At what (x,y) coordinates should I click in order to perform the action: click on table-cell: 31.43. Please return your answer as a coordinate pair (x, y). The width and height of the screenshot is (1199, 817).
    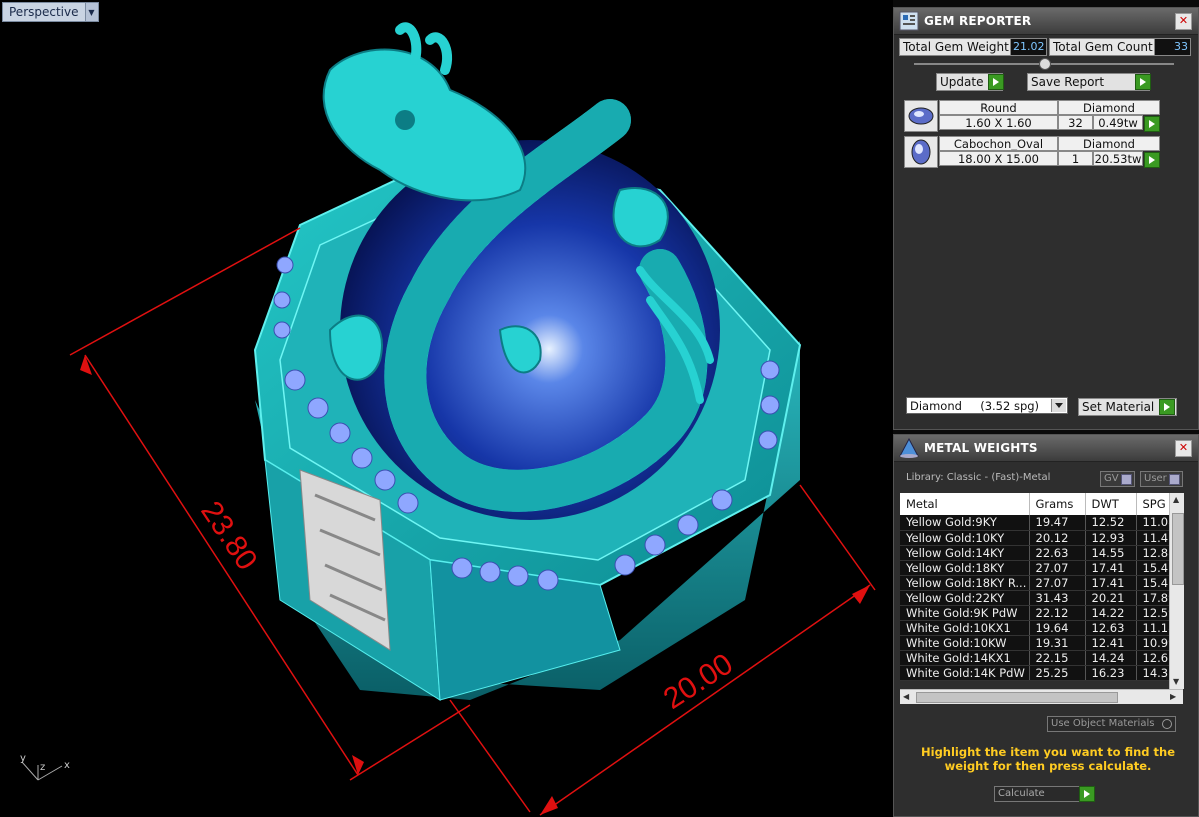
    Looking at the image, I should click on (1057, 598).